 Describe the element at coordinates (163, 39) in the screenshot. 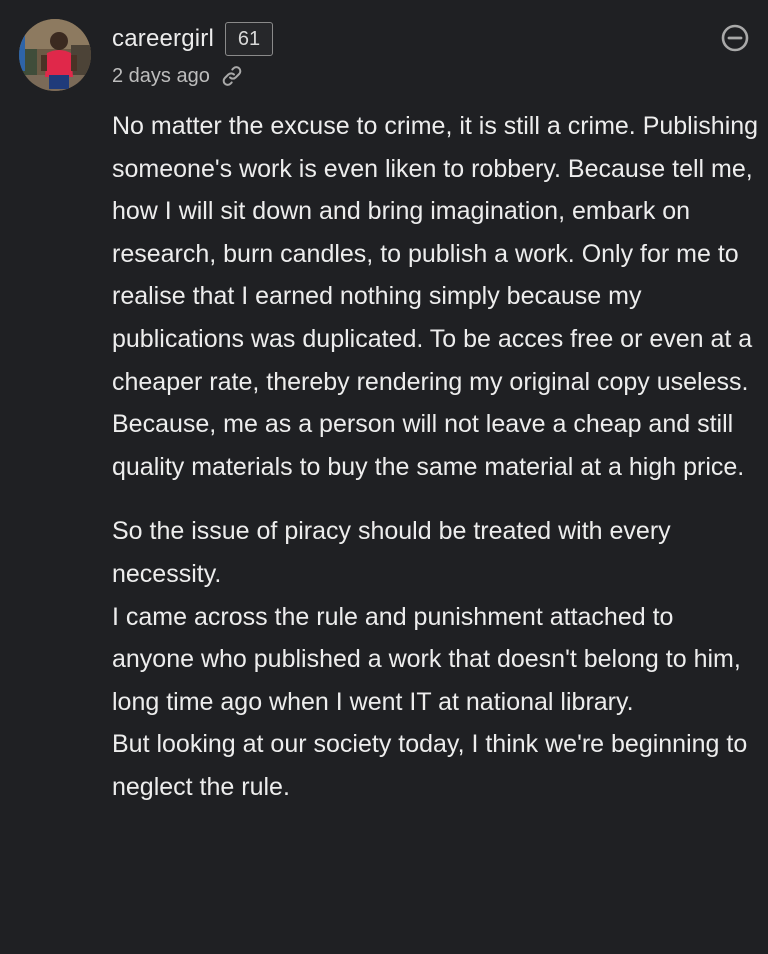

I see `username-link: careergirl` at that location.